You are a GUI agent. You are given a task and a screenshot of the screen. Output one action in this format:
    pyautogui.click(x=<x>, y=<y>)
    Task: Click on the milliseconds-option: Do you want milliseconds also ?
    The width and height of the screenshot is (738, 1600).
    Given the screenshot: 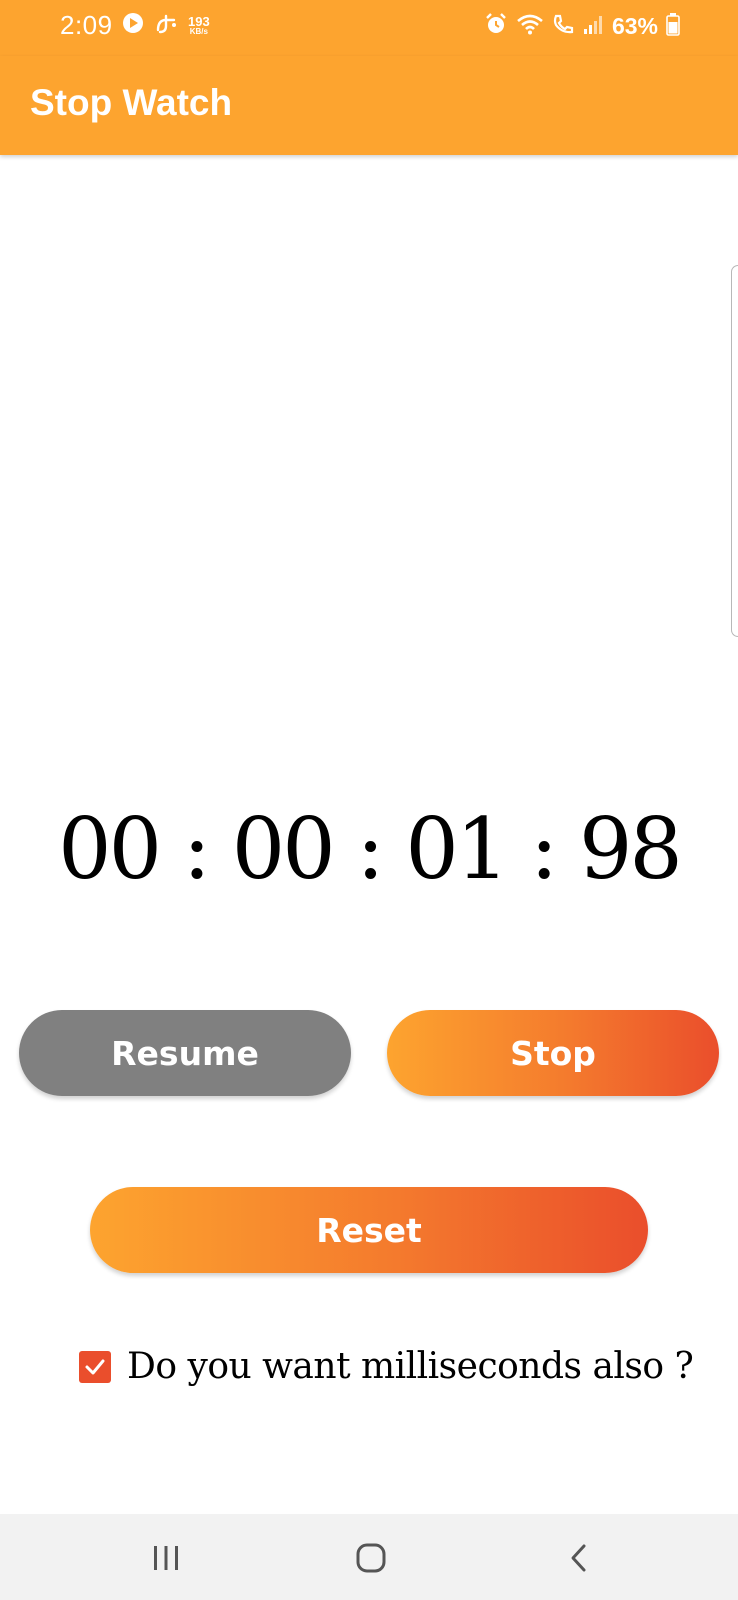 What is the action you would take?
    pyautogui.click(x=386, y=1366)
    